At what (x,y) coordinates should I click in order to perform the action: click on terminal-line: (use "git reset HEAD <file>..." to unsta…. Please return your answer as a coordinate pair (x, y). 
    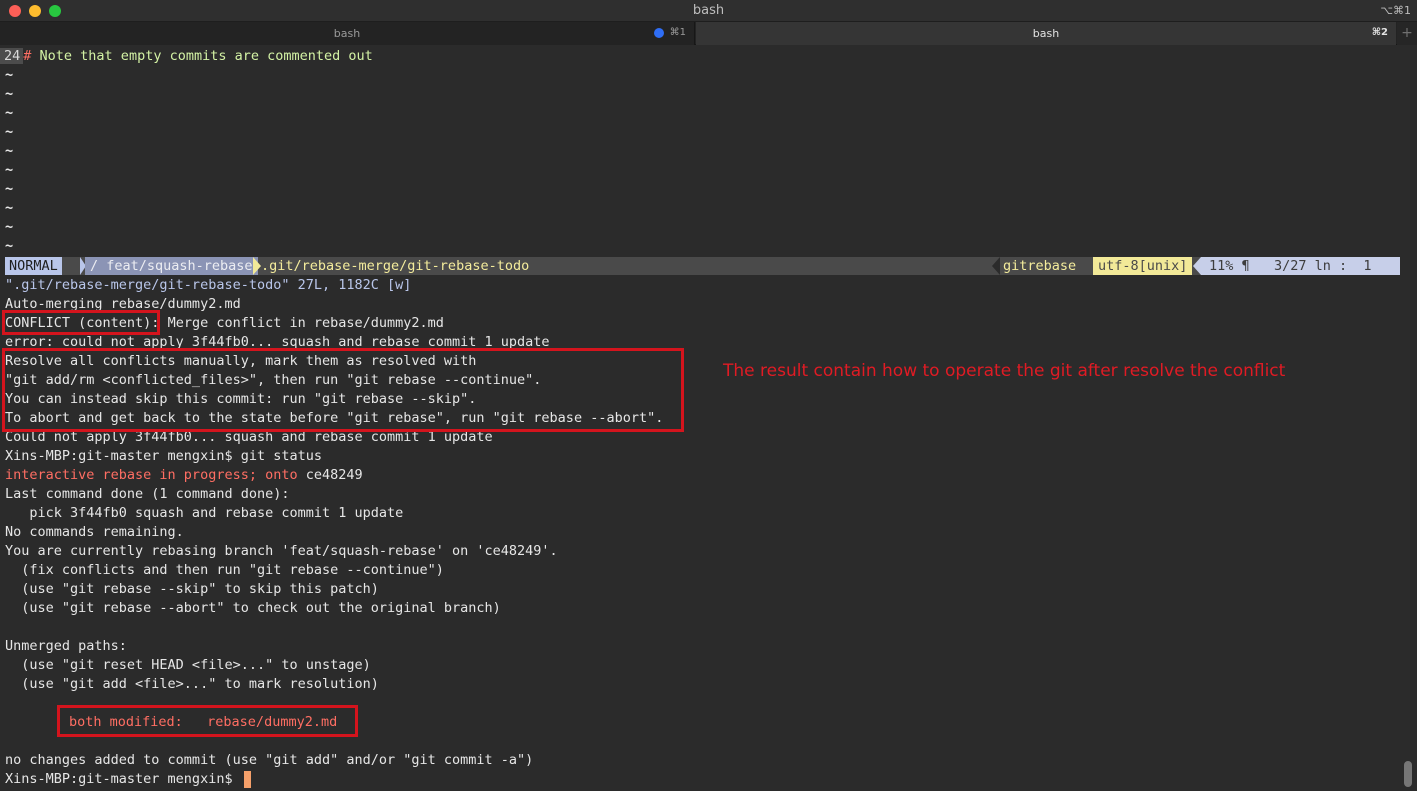
    Looking at the image, I should click on (188, 665).